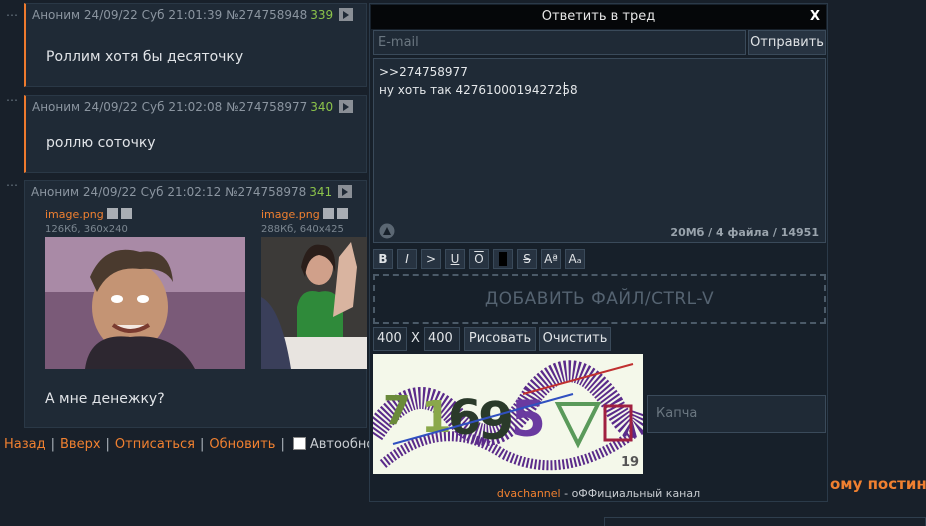 This screenshot has height=526, width=926. Describe the element at coordinates (155, 444) in the screenshot. I see `unsubscribe-link: Отписаться` at that location.